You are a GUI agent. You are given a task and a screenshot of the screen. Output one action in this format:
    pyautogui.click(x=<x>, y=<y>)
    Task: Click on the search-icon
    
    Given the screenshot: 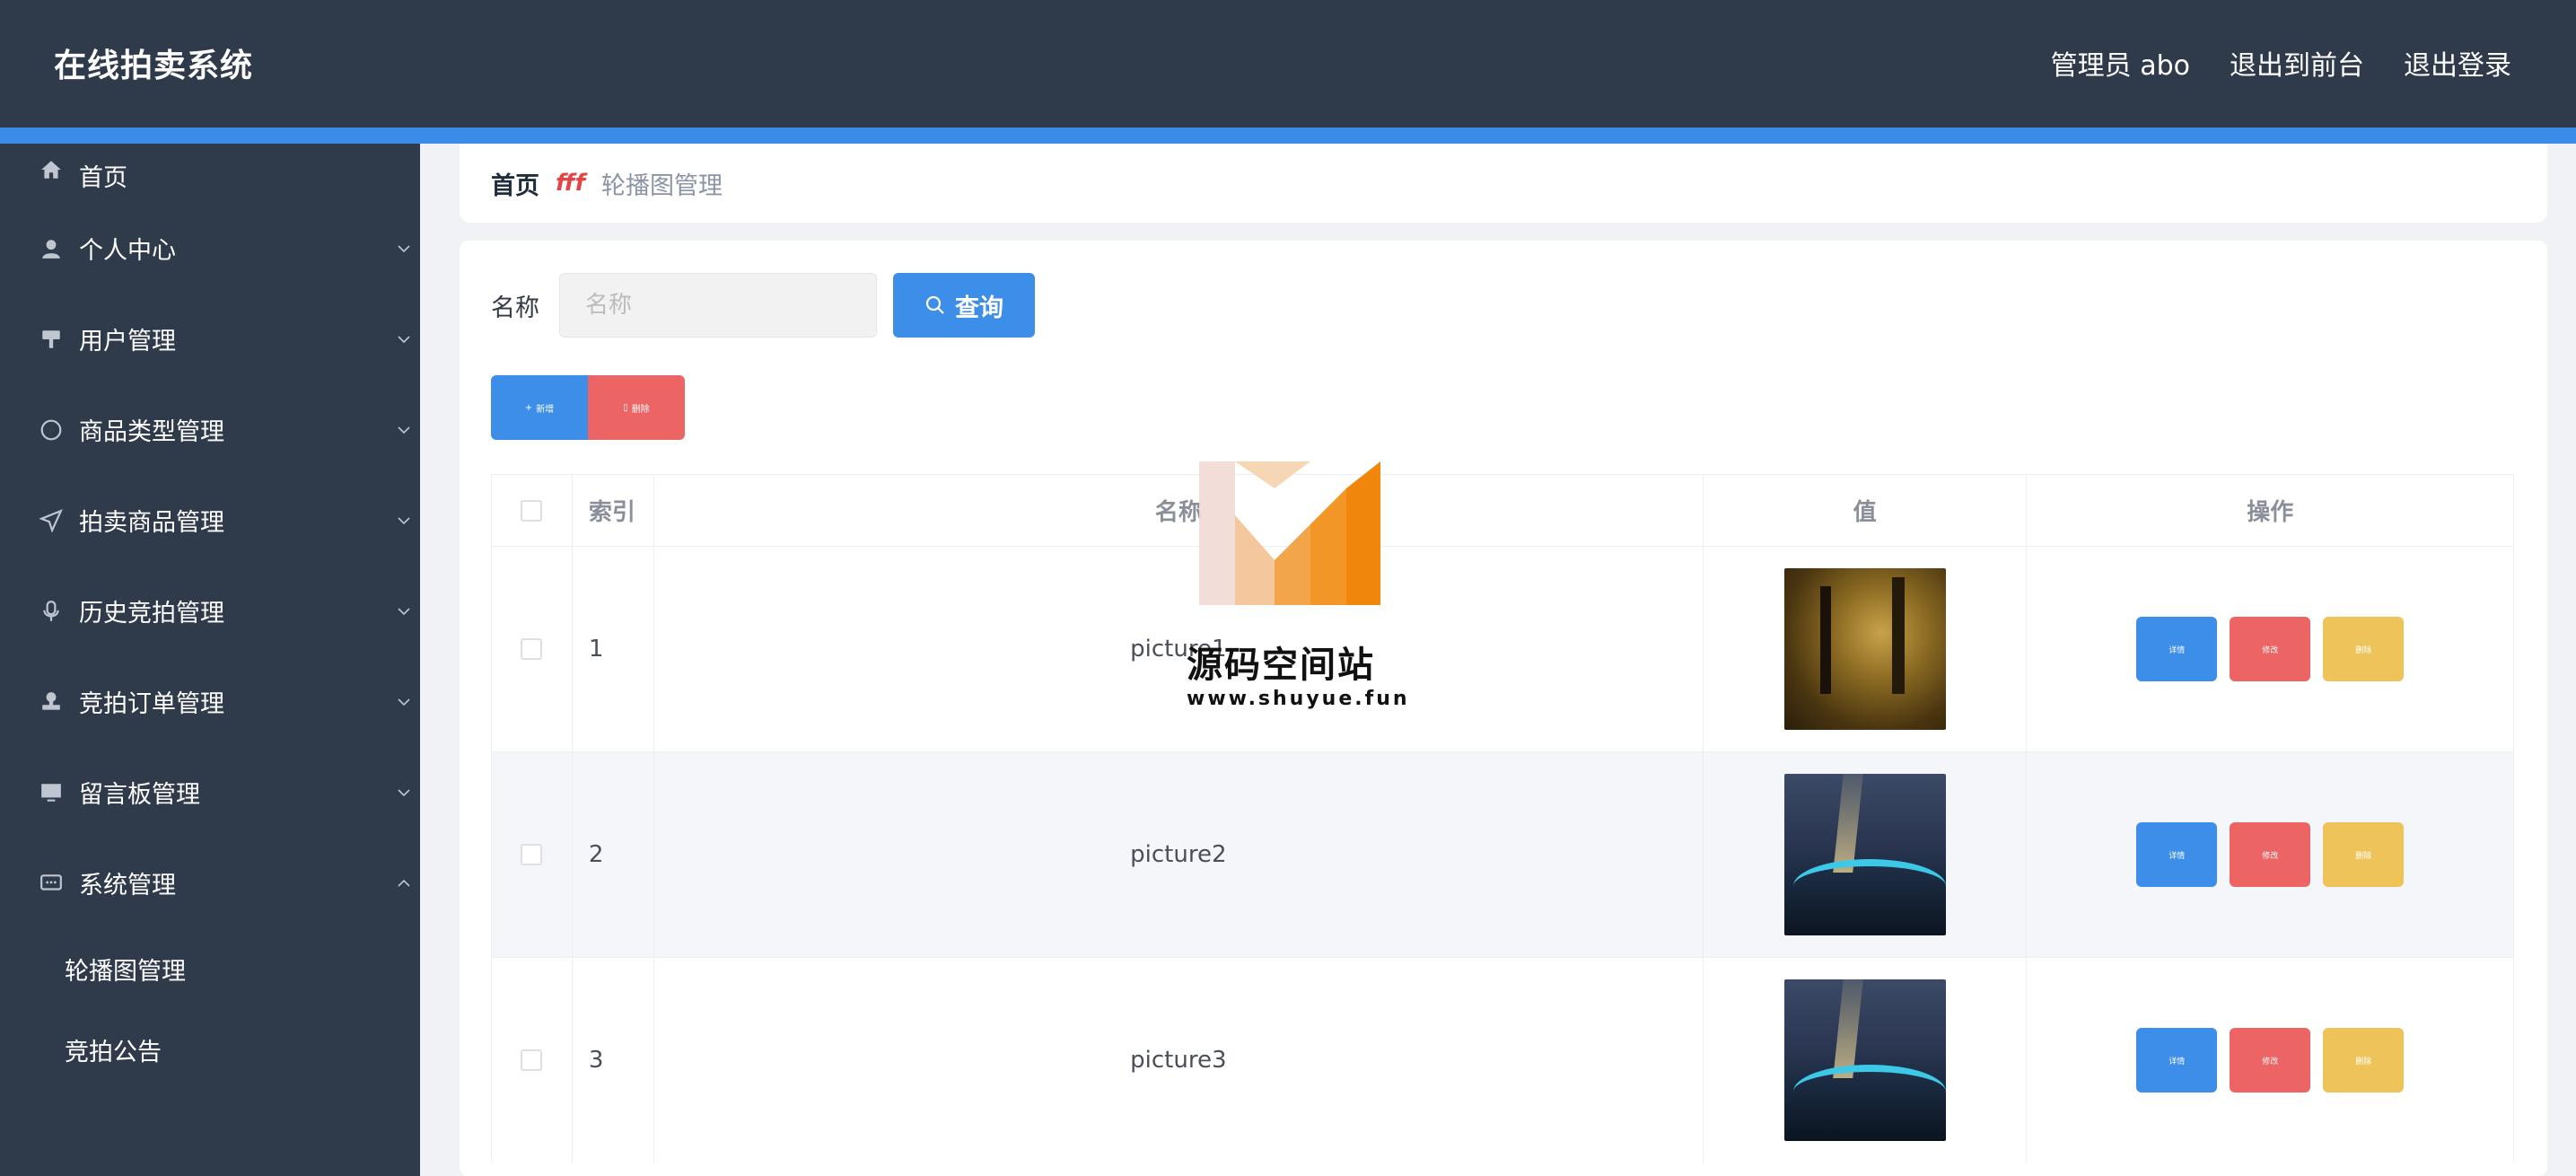 What is the action you would take?
    pyautogui.click(x=934, y=305)
    